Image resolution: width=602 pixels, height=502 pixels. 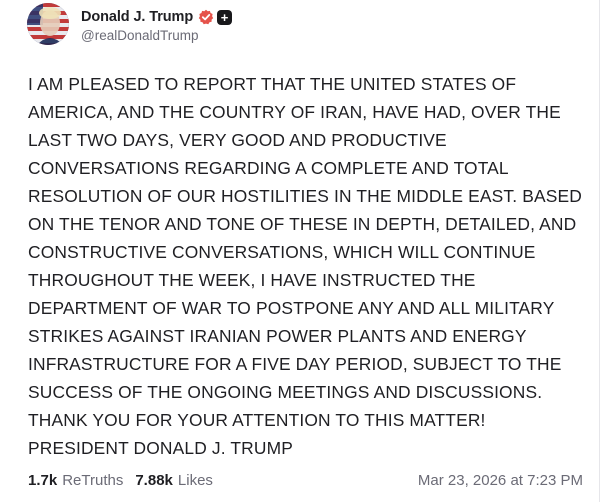 What do you see at coordinates (195, 480) in the screenshot?
I see `likes-label: Likes` at bounding box center [195, 480].